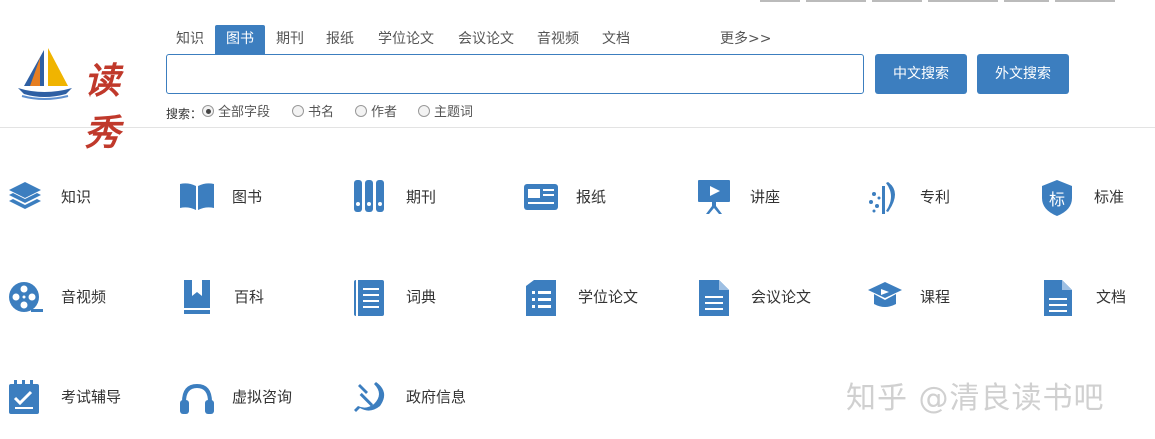 This screenshot has height=439, width=1155. What do you see at coordinates (25, 195) in the screenshot?
I see `layers-icon` at bounding box center [25, 195].